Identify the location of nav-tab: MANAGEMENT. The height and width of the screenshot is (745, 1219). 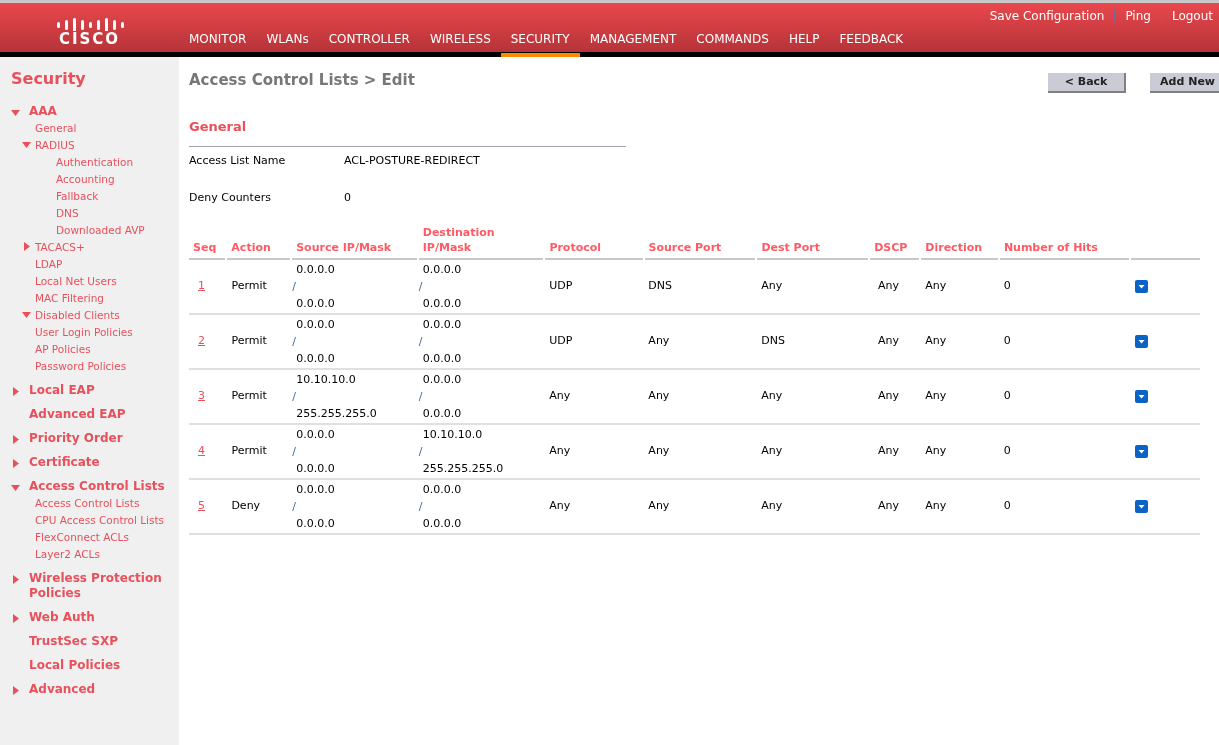
(633, 42).